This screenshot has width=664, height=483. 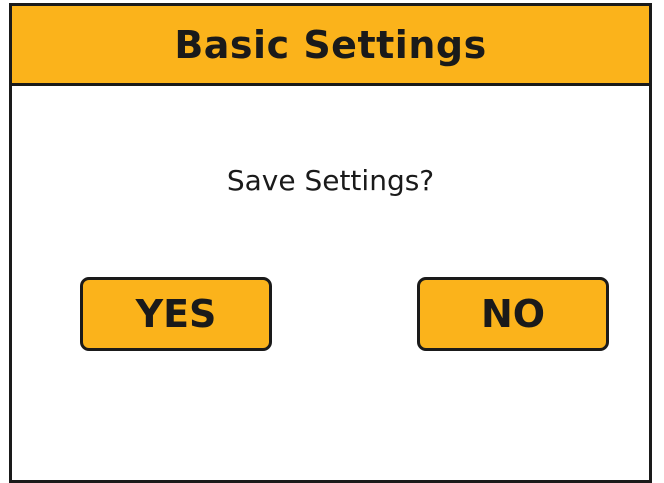 I want to click on dialog-prompt: Save Settings?, so click(x=330, y=180).